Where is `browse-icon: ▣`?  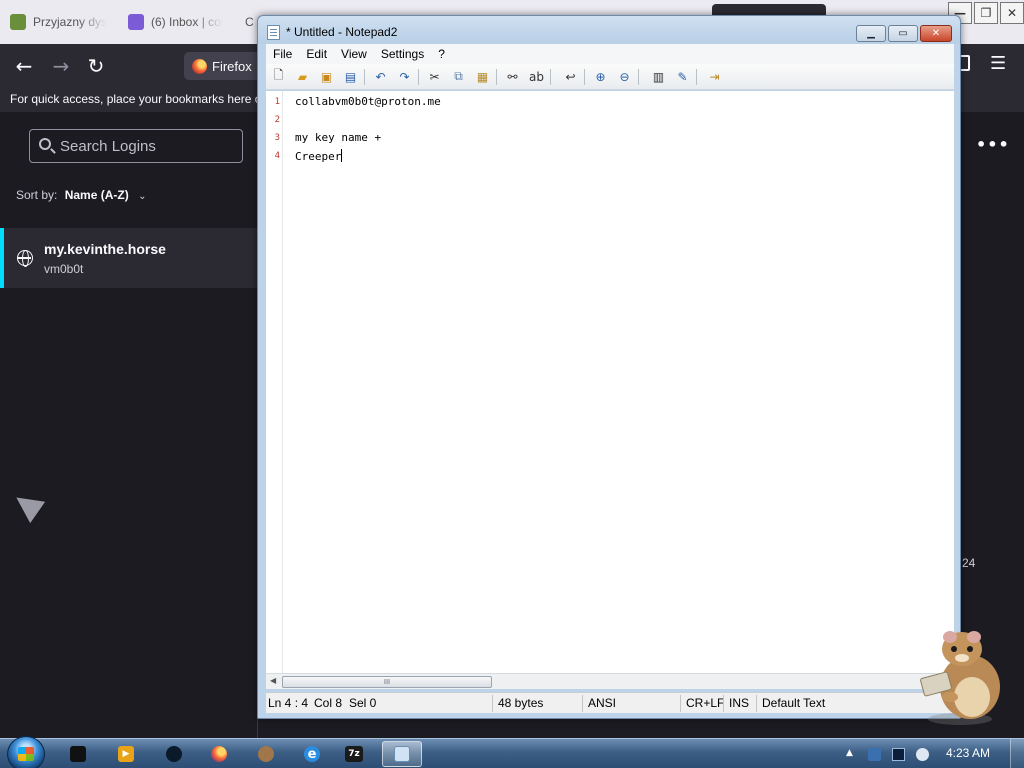 browse-icon: ▣ is located at coordinates (326, 76).